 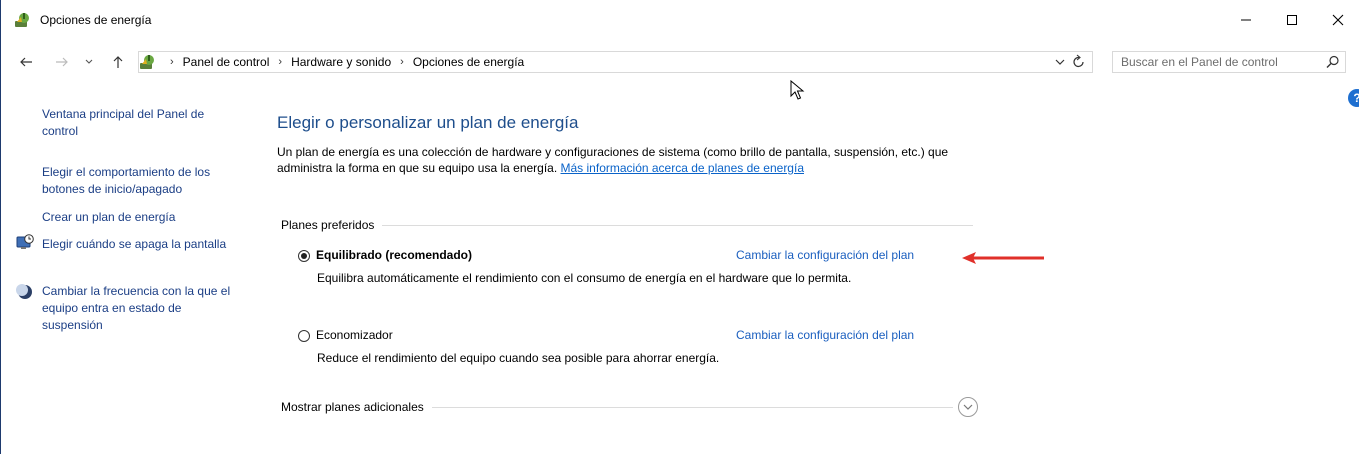 I want to click on close-button, so click(x=1337, y=20).